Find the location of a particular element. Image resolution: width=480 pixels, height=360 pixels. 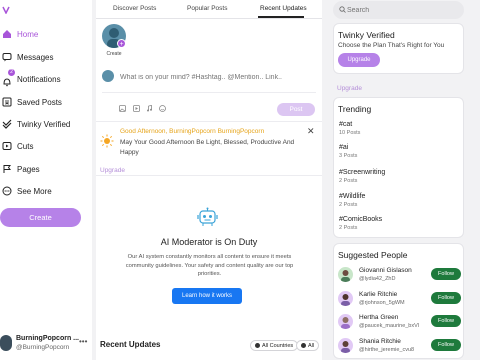

card-title: Twinky Verified is located at coordinates (366, 35).